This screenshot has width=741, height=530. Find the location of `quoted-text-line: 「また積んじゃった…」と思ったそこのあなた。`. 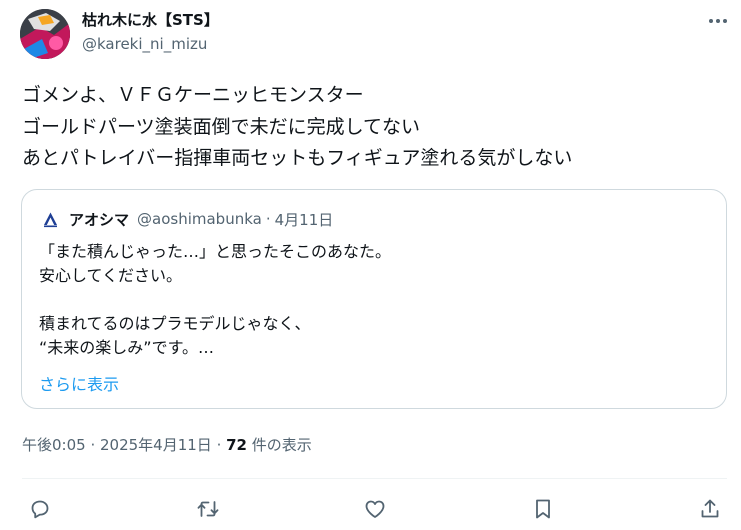

quoted-text-line: 「また積んじゃった…」と思ったそこのあなた。 is located at coordinates (215, 251).